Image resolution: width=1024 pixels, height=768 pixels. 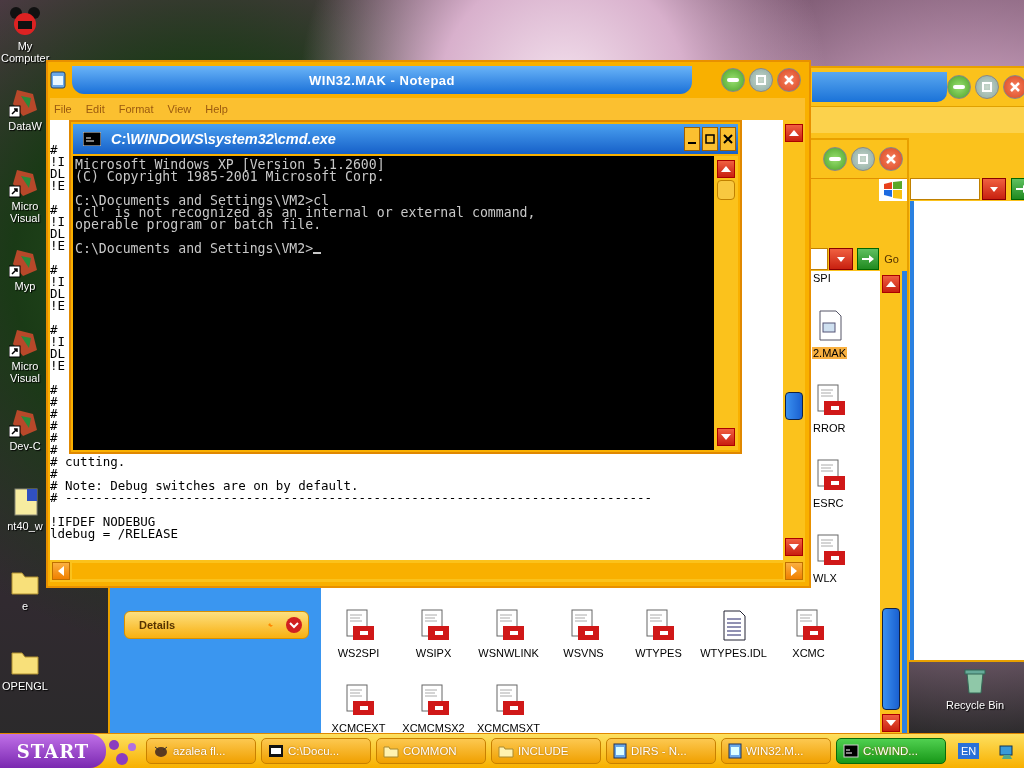 I want to click on desktop-icon-label: nt40_w, so click(x=25, y=526).